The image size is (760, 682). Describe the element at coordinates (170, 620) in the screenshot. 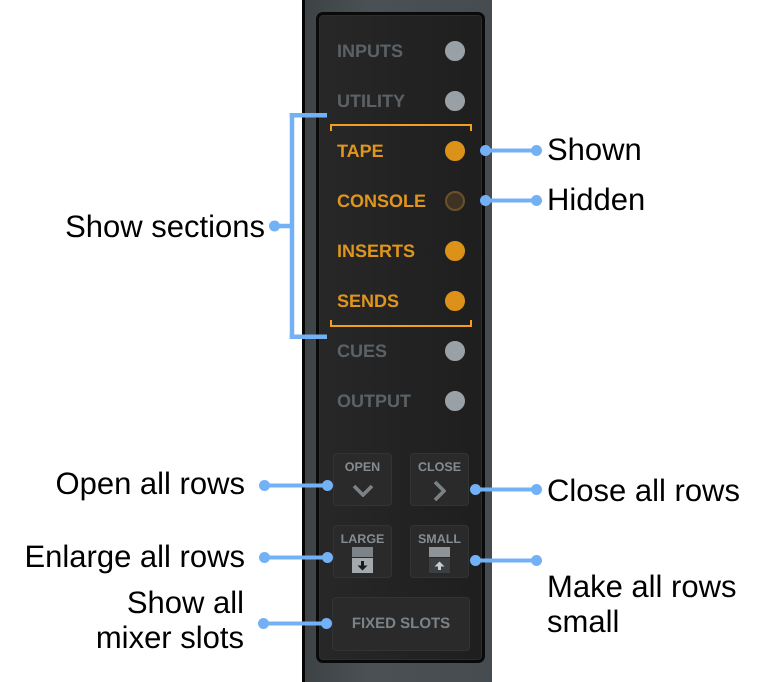

I see `callout-label: Show all mixer slots` at that location.